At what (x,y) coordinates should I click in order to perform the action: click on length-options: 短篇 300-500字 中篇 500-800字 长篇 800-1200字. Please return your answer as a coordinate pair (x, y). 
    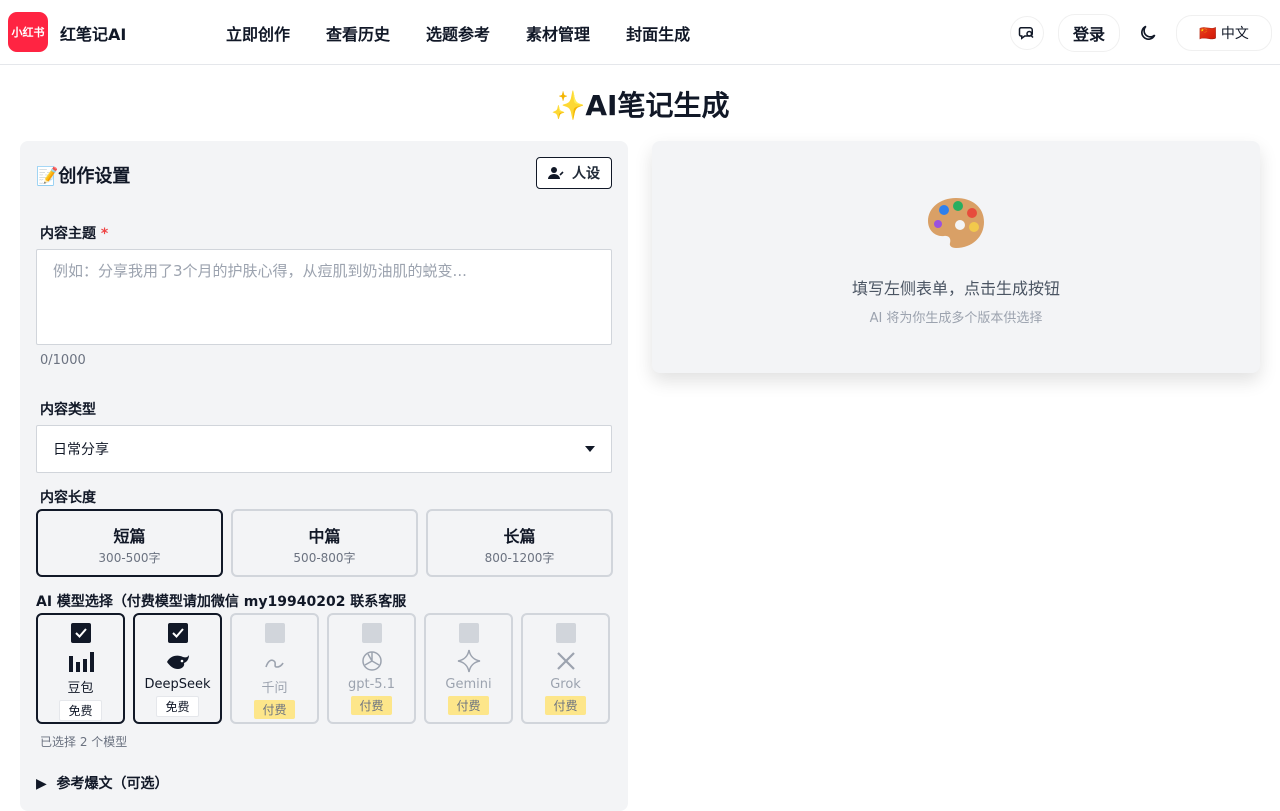
    Looking at the image, I should click on (324, 543).